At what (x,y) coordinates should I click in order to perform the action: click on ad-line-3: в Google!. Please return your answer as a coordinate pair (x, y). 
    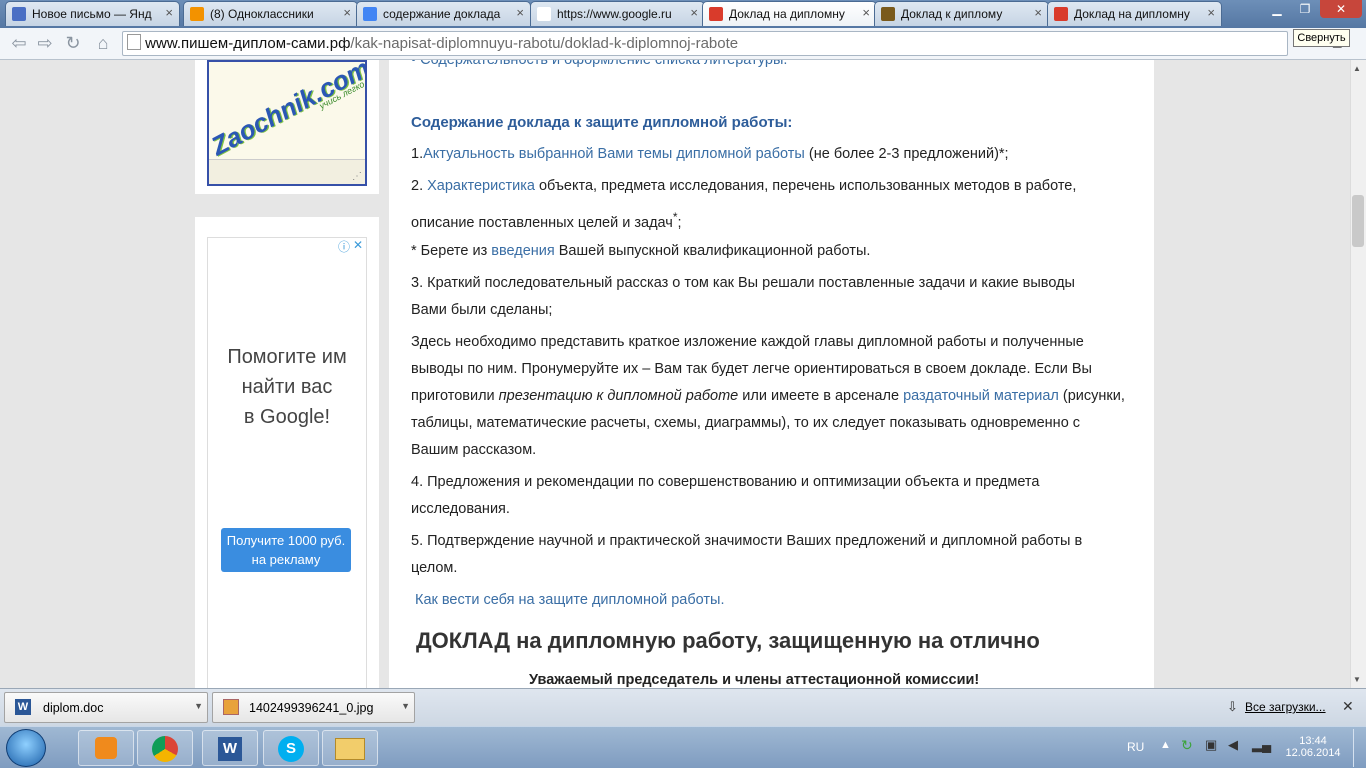
    Looking at the image, I should click on (287, 417).